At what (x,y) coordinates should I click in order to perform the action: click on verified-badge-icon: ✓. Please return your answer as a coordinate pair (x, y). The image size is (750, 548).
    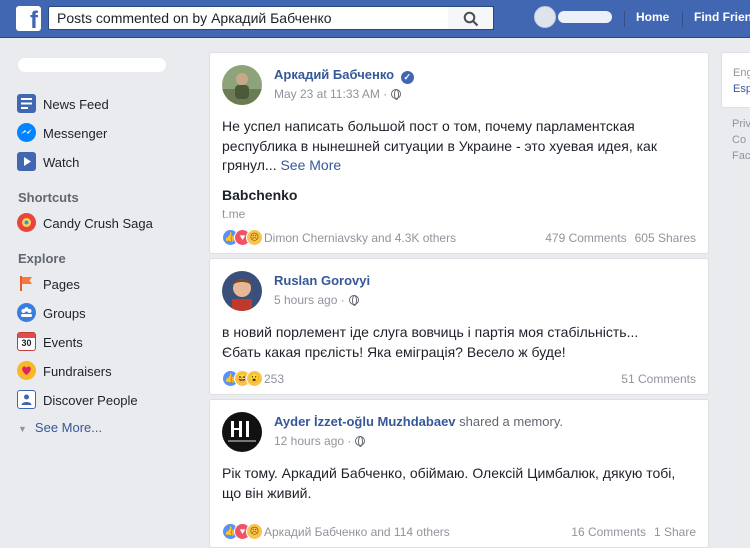
    Looking at the image, I should click on (407, 77).